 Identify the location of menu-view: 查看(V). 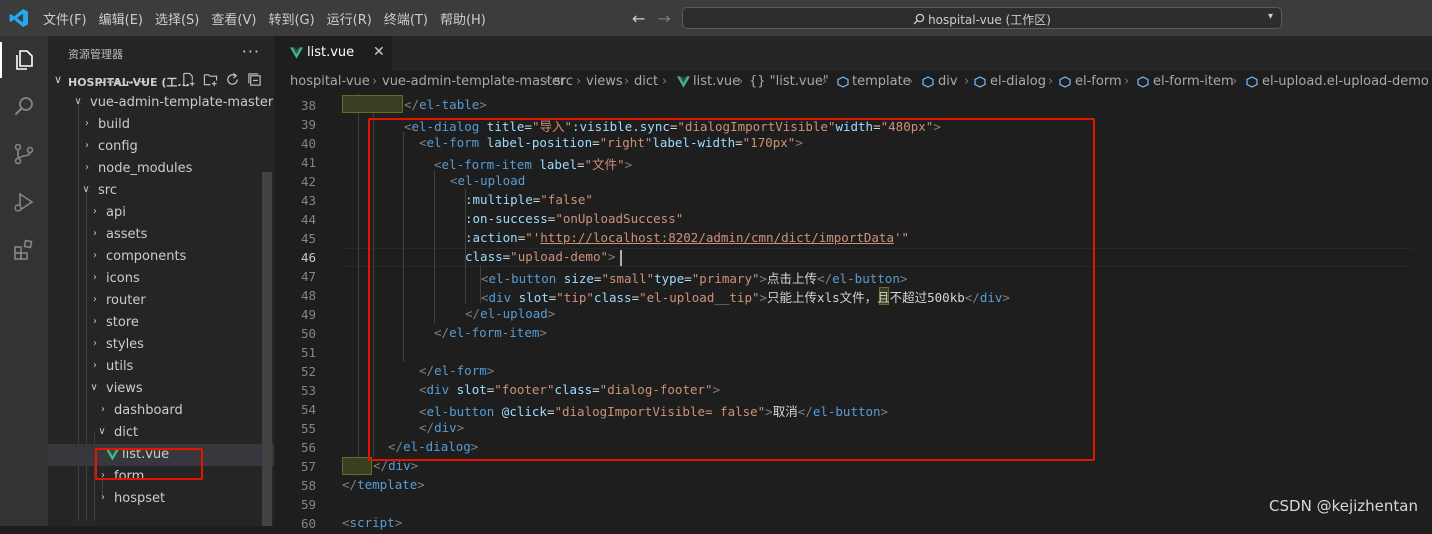
(233, 18).